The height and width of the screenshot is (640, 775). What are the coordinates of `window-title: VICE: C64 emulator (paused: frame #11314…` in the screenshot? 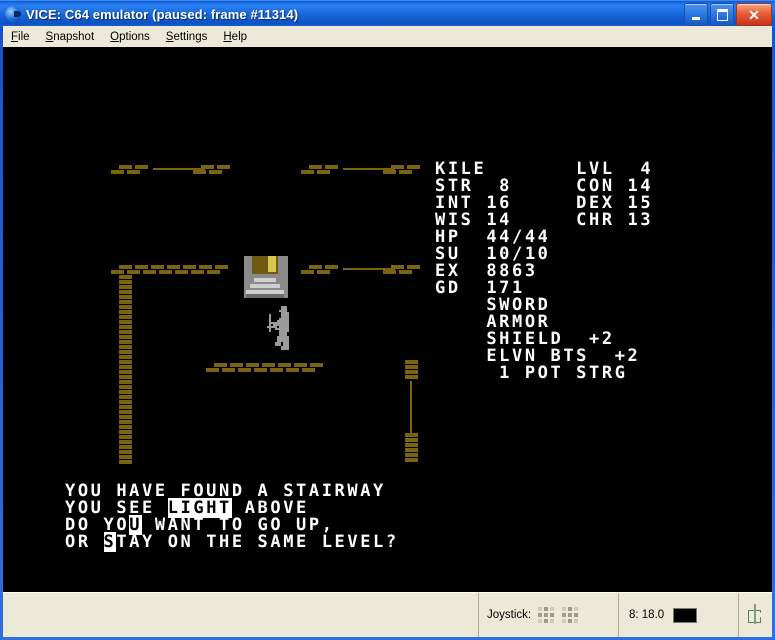 It's located at (162, 14).